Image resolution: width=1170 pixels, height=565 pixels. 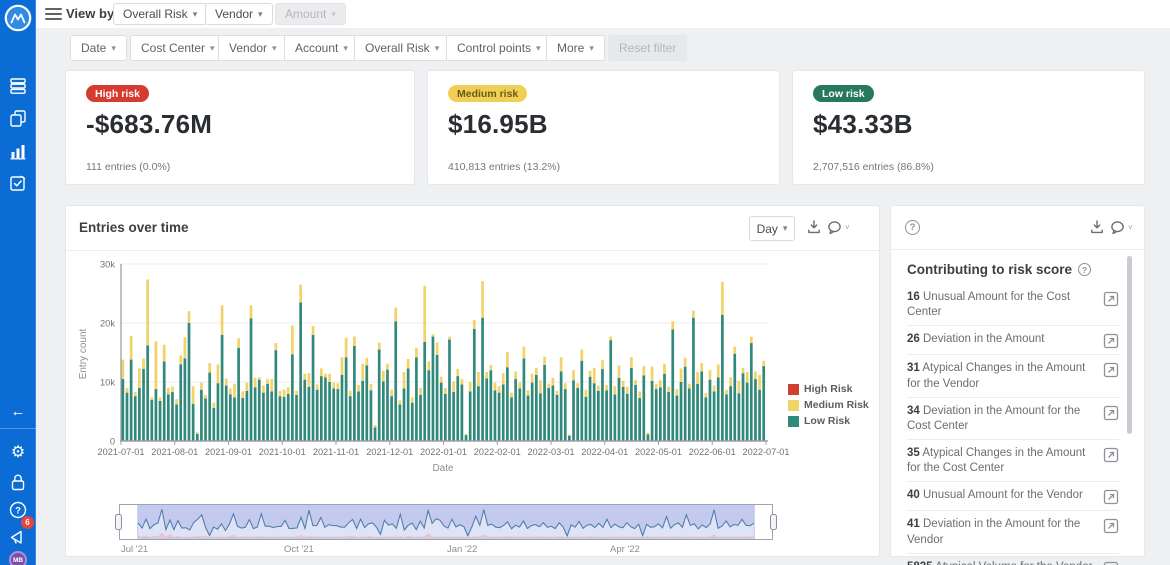 I want to click on top-bar: View by Overall Risk ▾ Vendor ▾ Amount ▾, so click(x=603, y=14).